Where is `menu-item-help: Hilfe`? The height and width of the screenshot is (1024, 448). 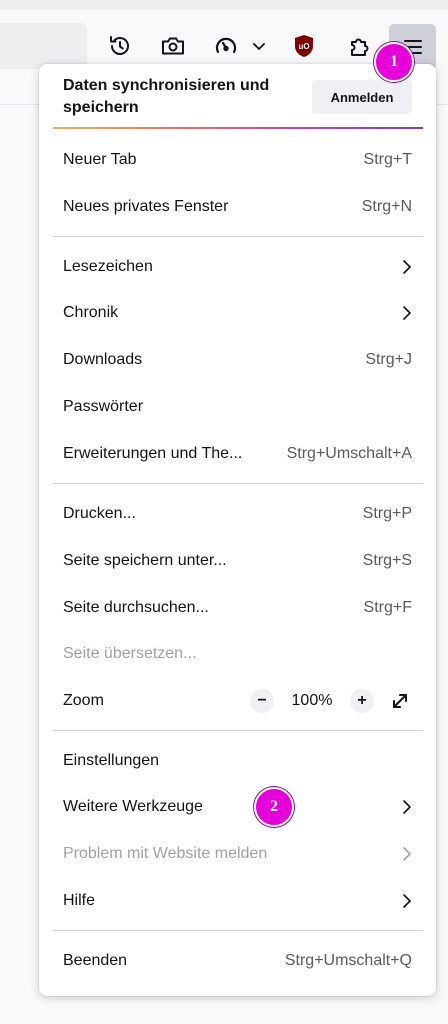
menu-item-help: Hilfe is located at coordinates (237, 901).